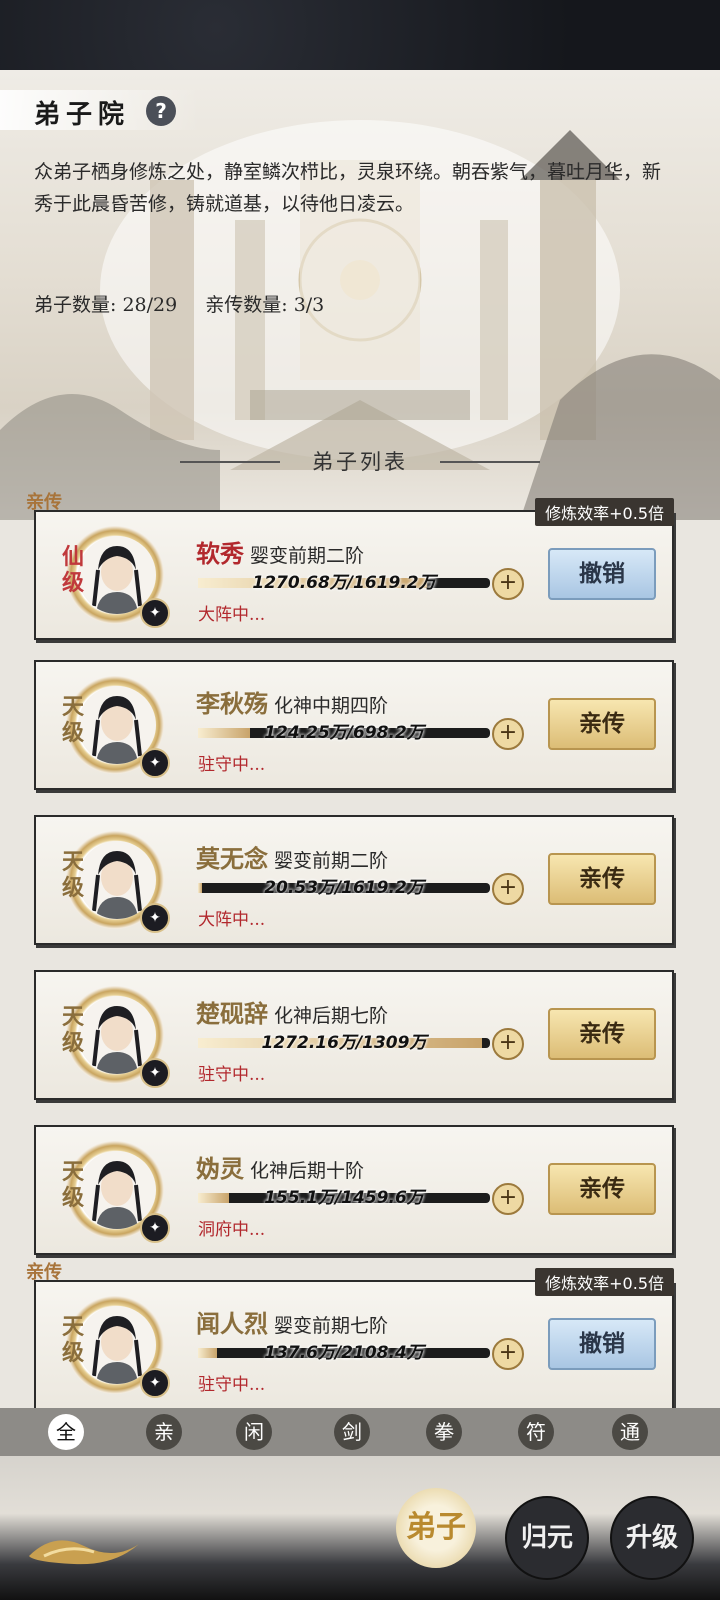  I want to click on filter-tab: 全, so click(66, 1432).